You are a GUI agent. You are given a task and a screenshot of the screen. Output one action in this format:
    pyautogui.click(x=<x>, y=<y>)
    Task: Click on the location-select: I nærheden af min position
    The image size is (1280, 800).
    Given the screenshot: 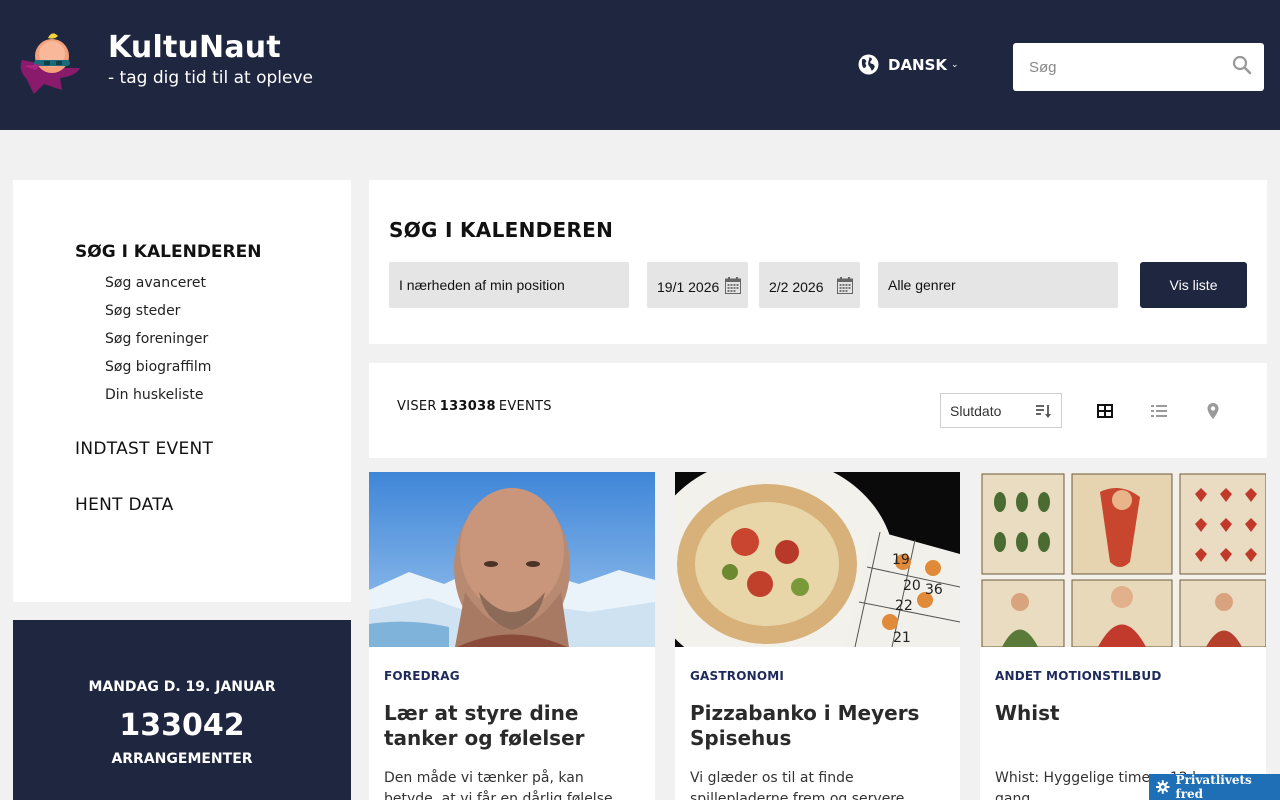 What is the action you would take?
    pyautogui.click(x=509, y=285)
    